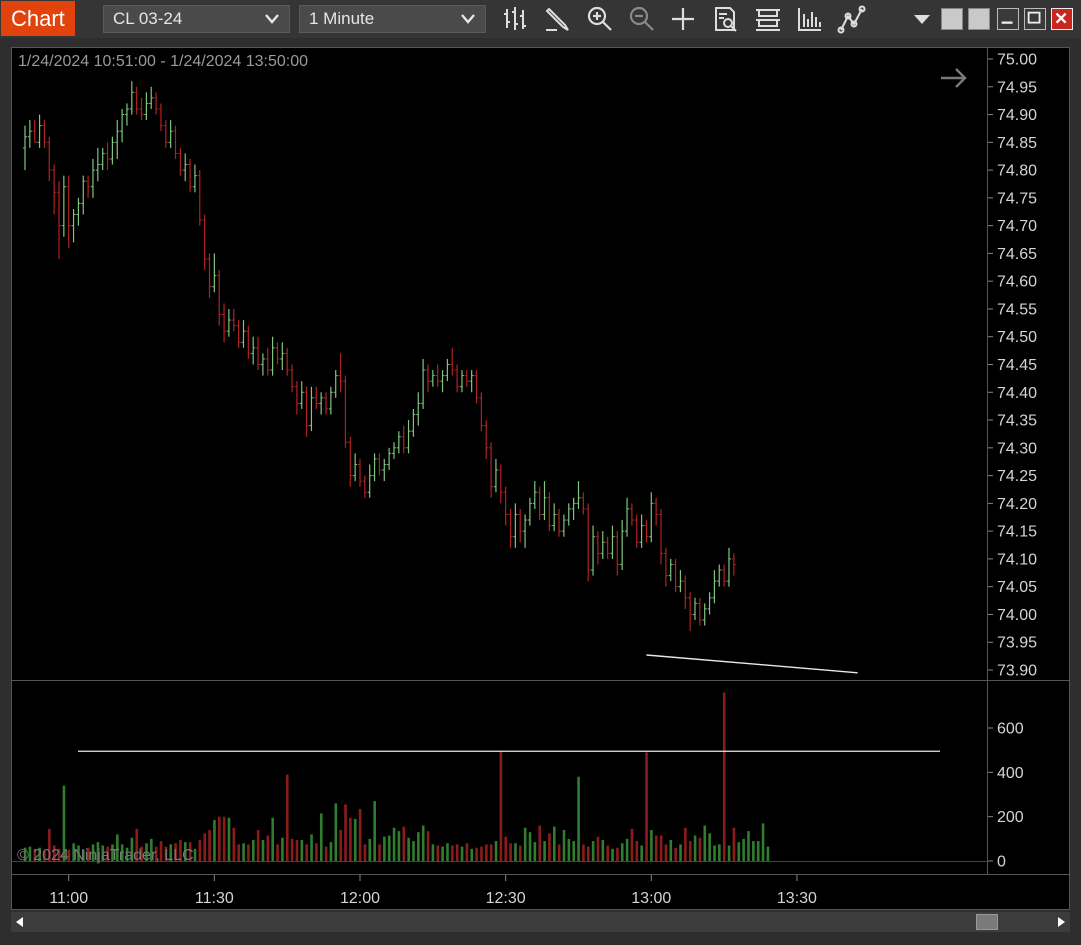 This screenshot has width=1081, height=945. Describe the element at coordinates (1017, 87) in the screenshot. I see `price-axis-label: 74.95` at that location.